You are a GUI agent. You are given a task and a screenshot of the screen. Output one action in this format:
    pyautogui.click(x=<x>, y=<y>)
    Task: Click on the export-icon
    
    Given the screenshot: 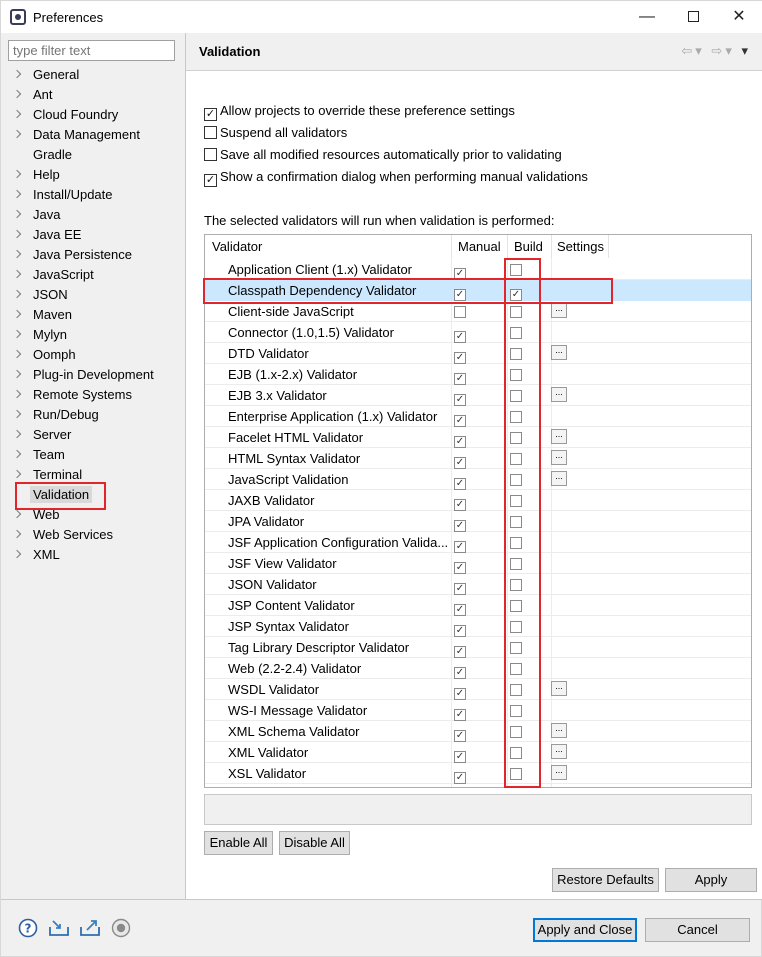 What is the action you would take?
    pyautogui.click(x=89, y=928)
    